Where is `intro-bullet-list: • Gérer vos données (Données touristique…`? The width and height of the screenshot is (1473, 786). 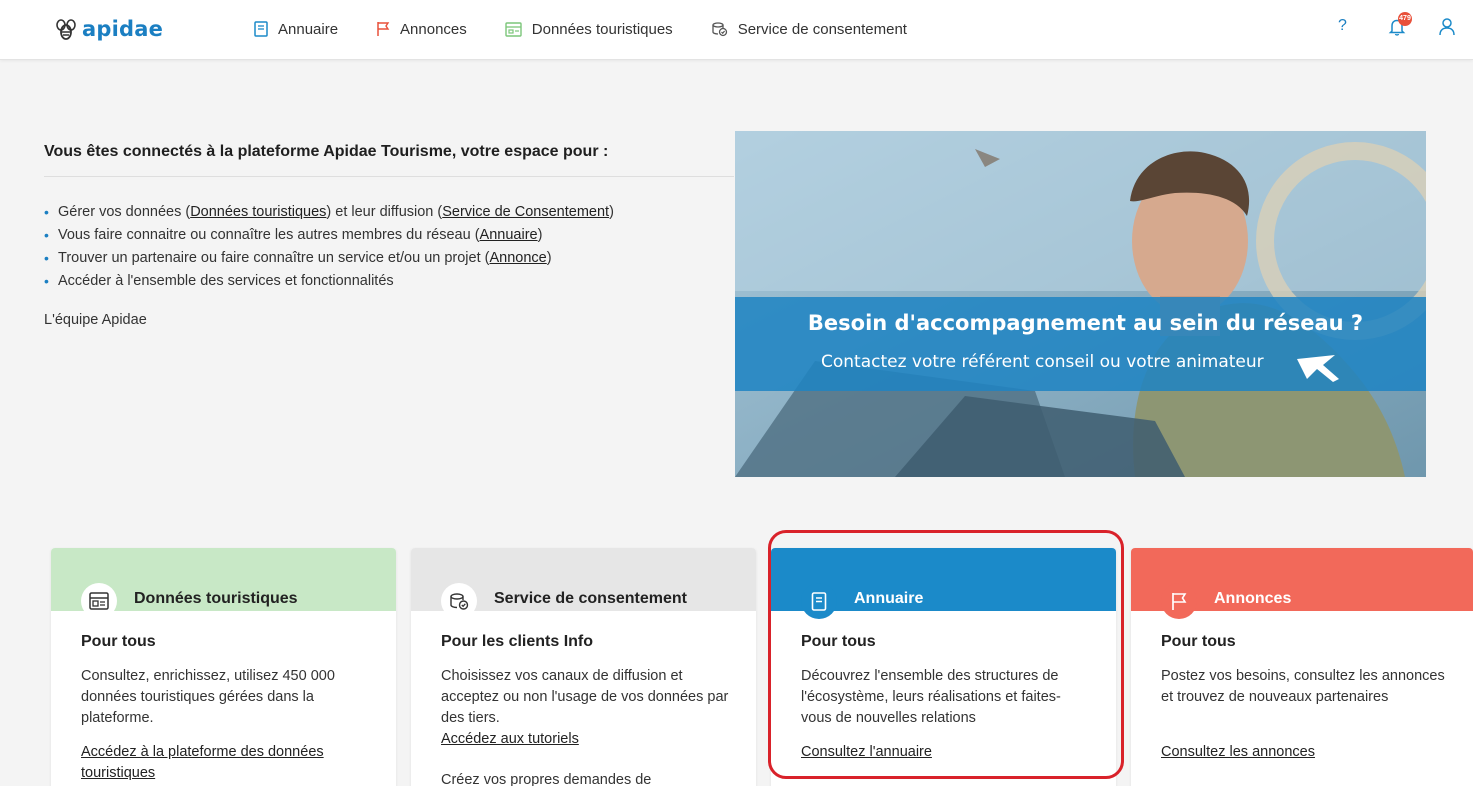 intro-bullet-list: • Gérer vos données (Données touristique… is located at coordinates (329, 246).